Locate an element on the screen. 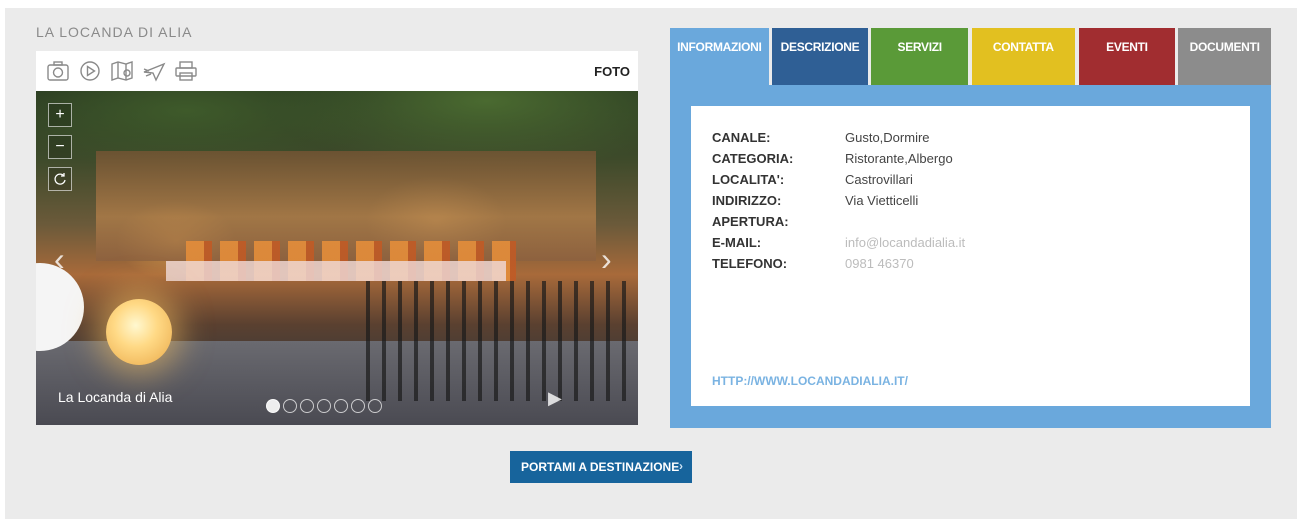 Image resolution: width=1303 pixels, height=519 pixels. info-label: INDIRIZZO: is located at coordinates (747, 200).